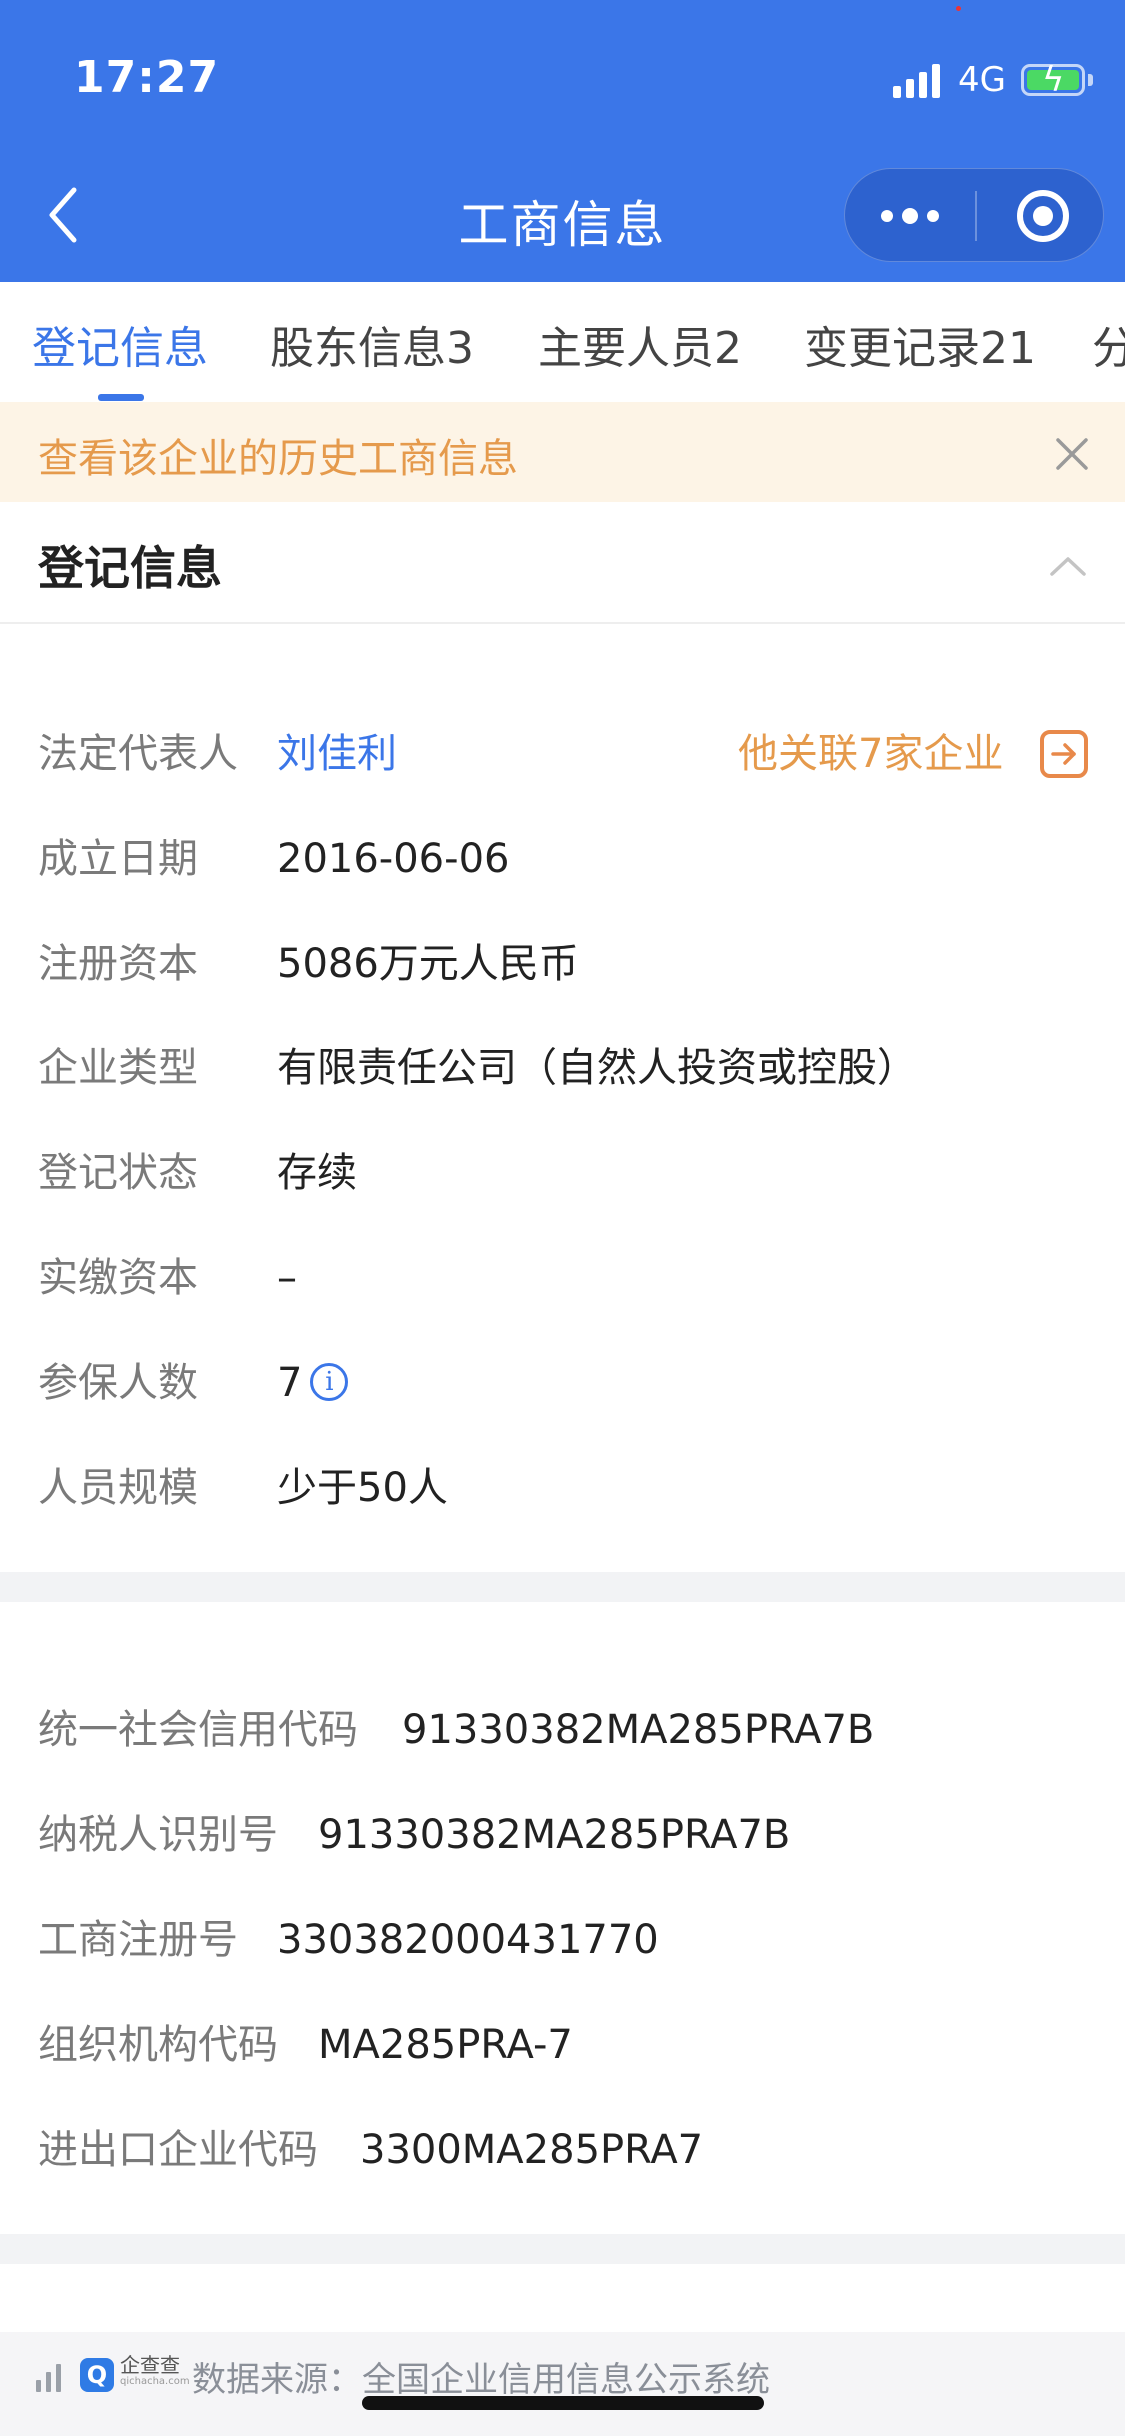 The image size is (1125, 2436). What do you see at coordinates (305, 2045) in the screenshot?
I see `code-row: 组织机构代码 MA285PRA-7` at bounding box center [305, 2045].